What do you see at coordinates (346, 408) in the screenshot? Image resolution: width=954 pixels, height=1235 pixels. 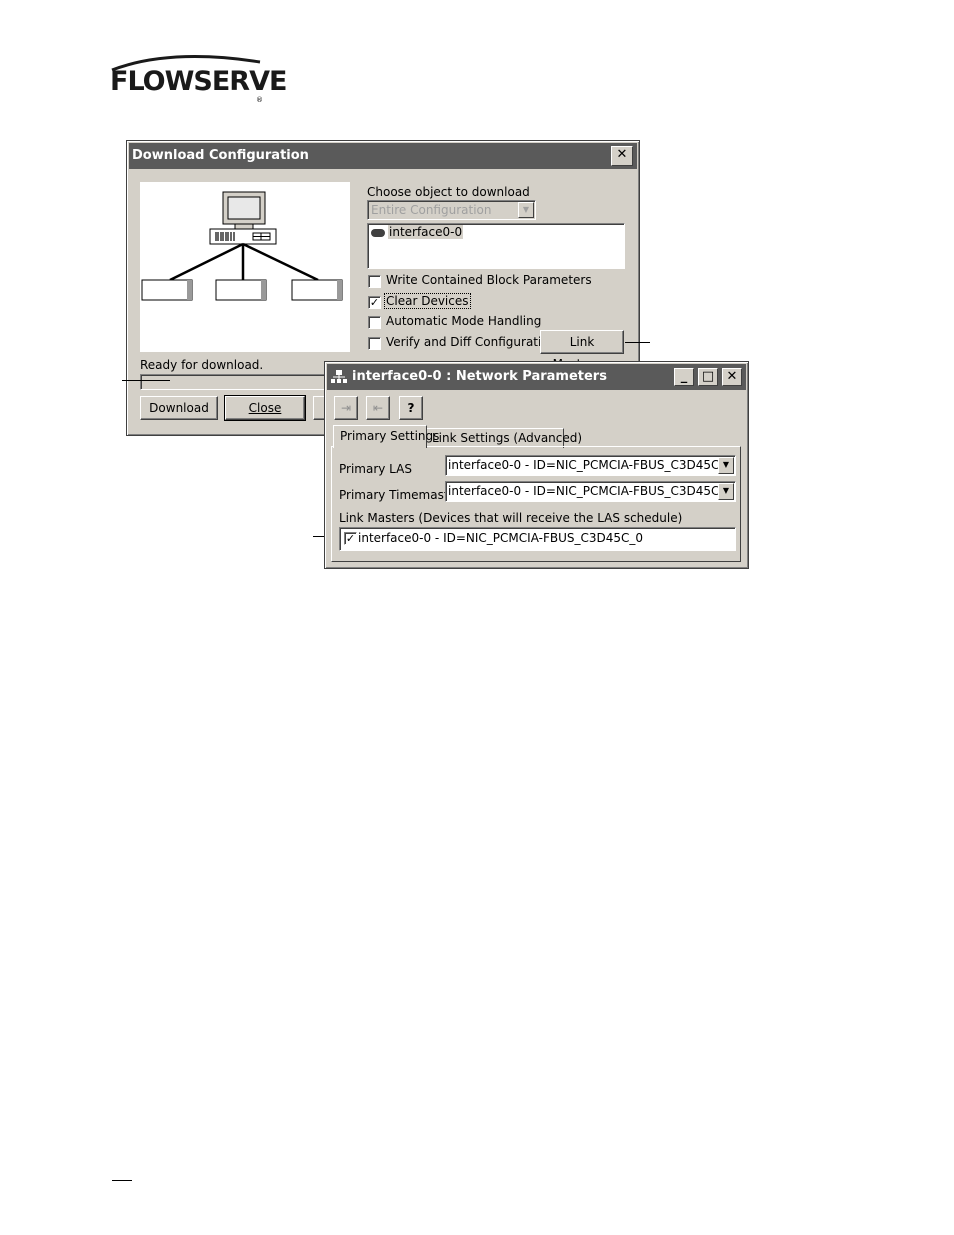 I see `write-to-device-icon: ⇥` at bounding box center [346, 408].